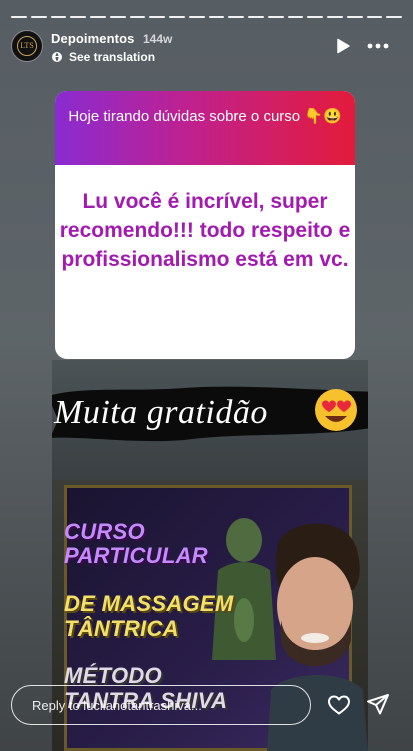 The image size is (413, 751). What do you see at coordinates (378, 704) in the screenshot?
I see `send-icon` at bounding box center [378, 704].